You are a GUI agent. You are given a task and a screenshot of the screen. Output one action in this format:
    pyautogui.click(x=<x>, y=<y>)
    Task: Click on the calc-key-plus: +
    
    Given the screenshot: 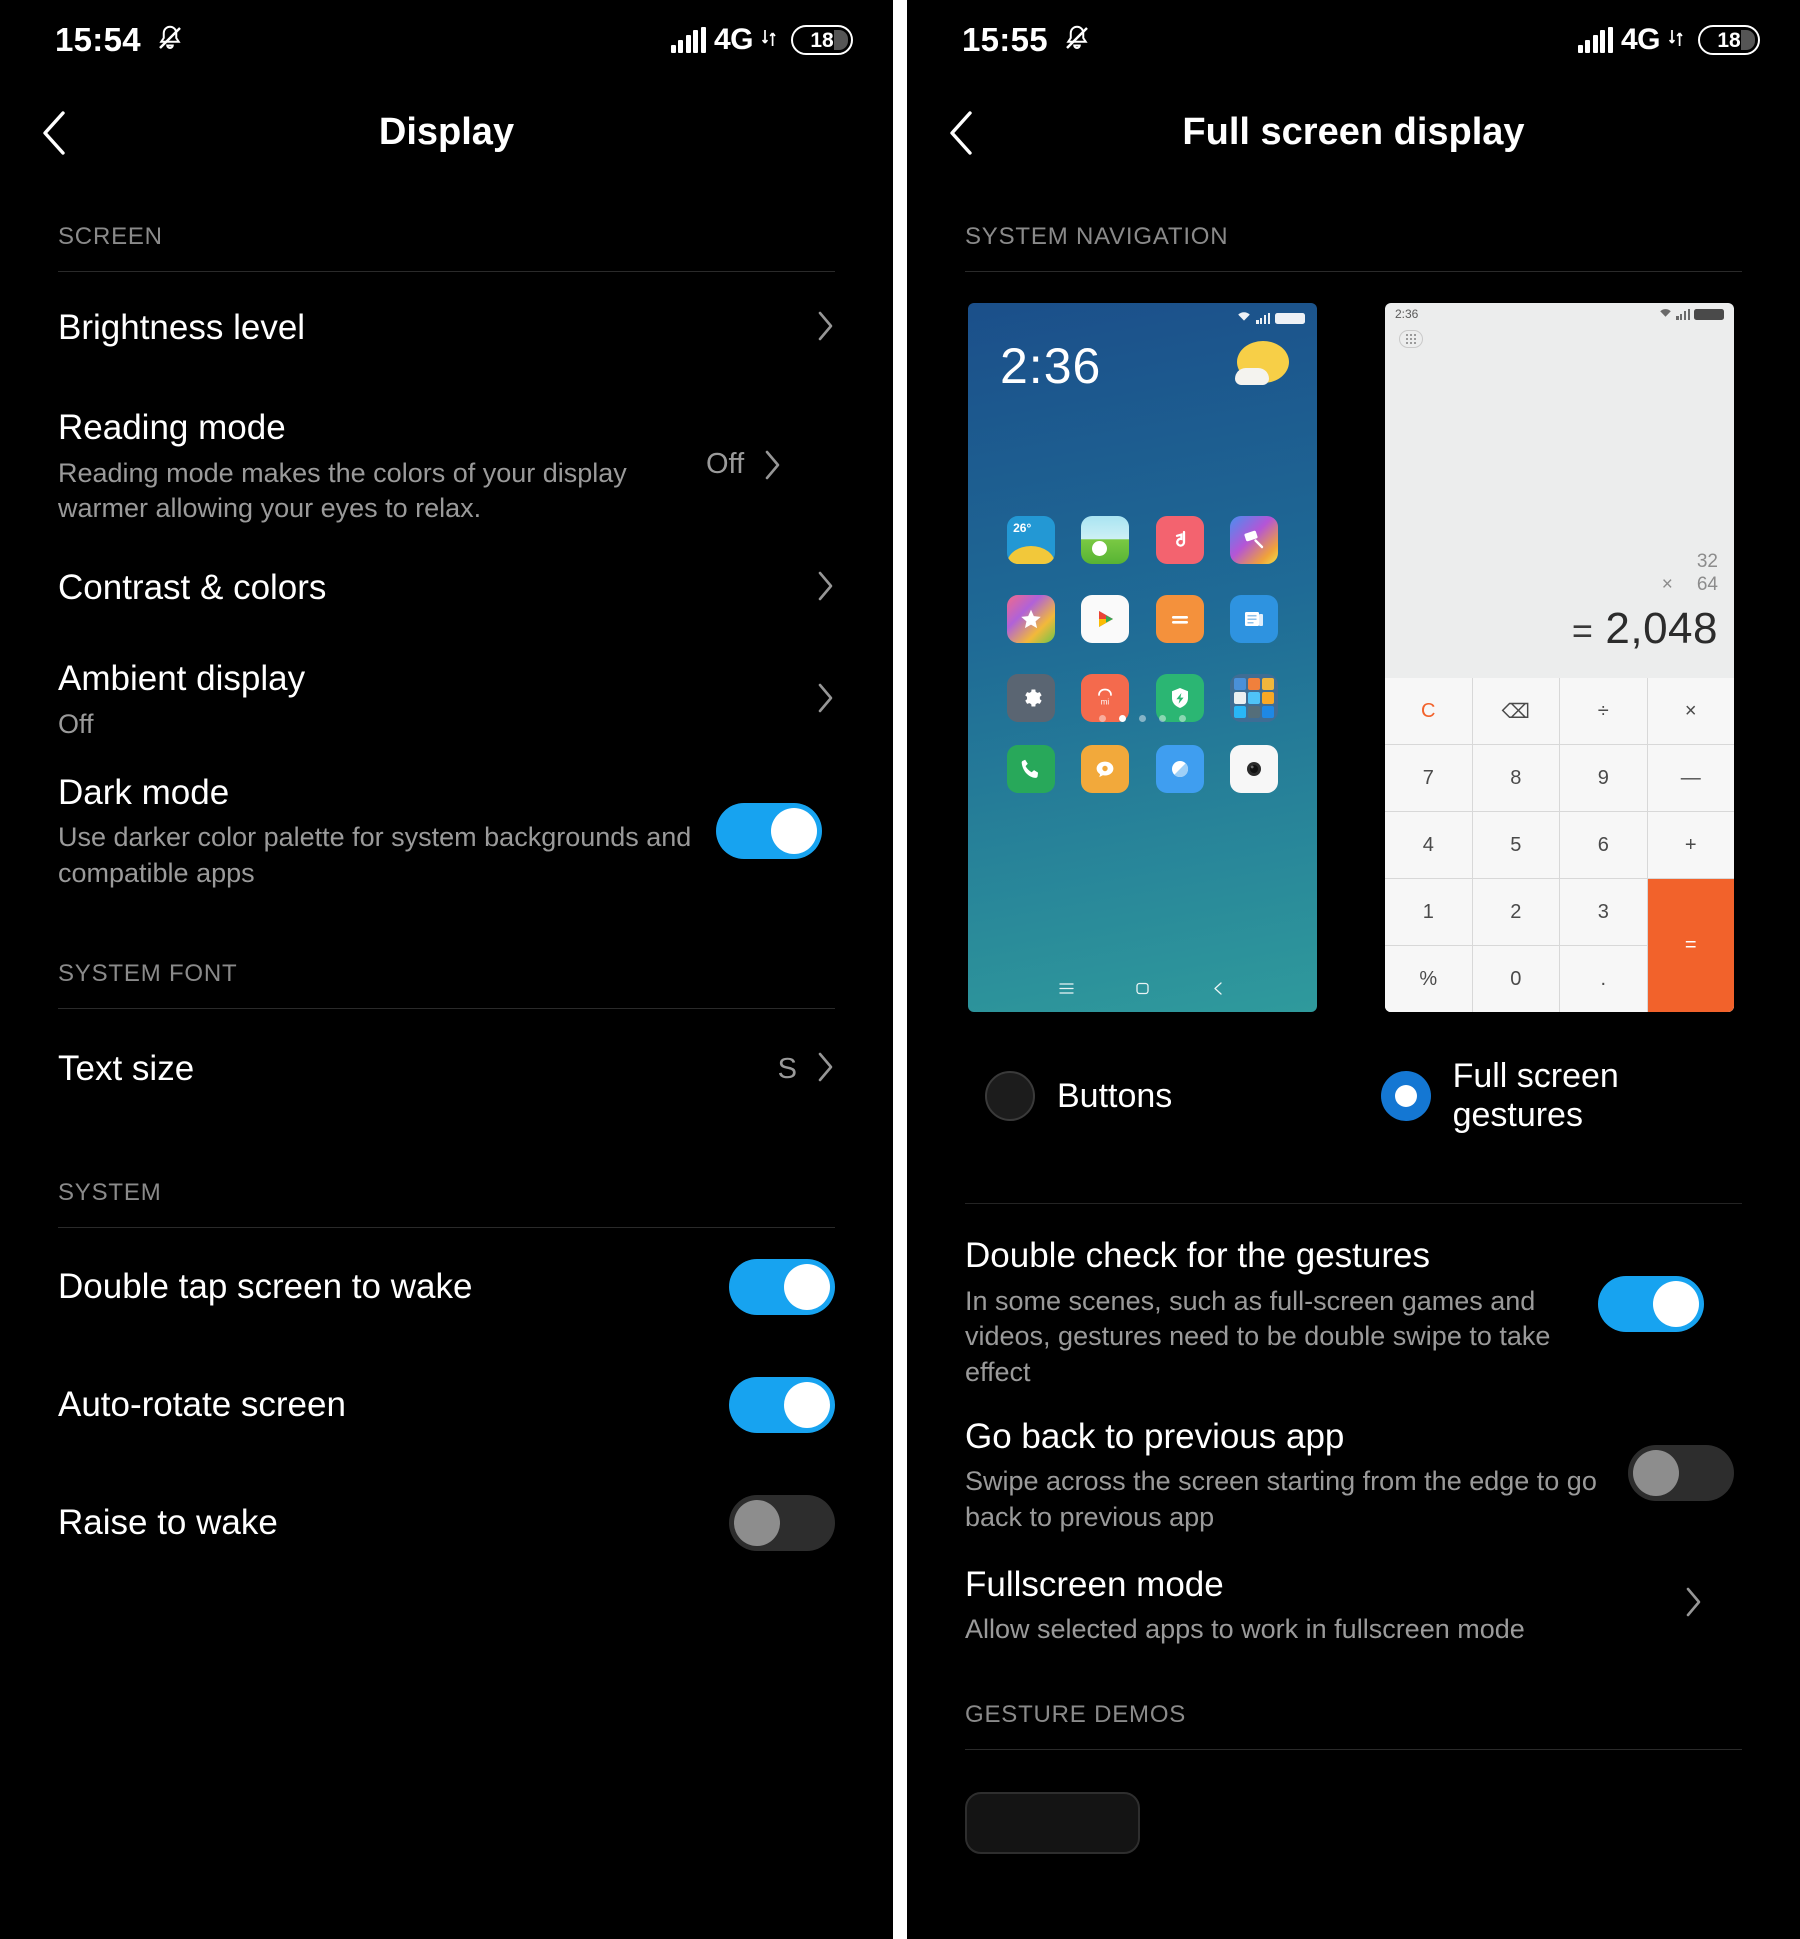 What is the action you would take?
    pyautogui.click(x=1690, y=845)
    